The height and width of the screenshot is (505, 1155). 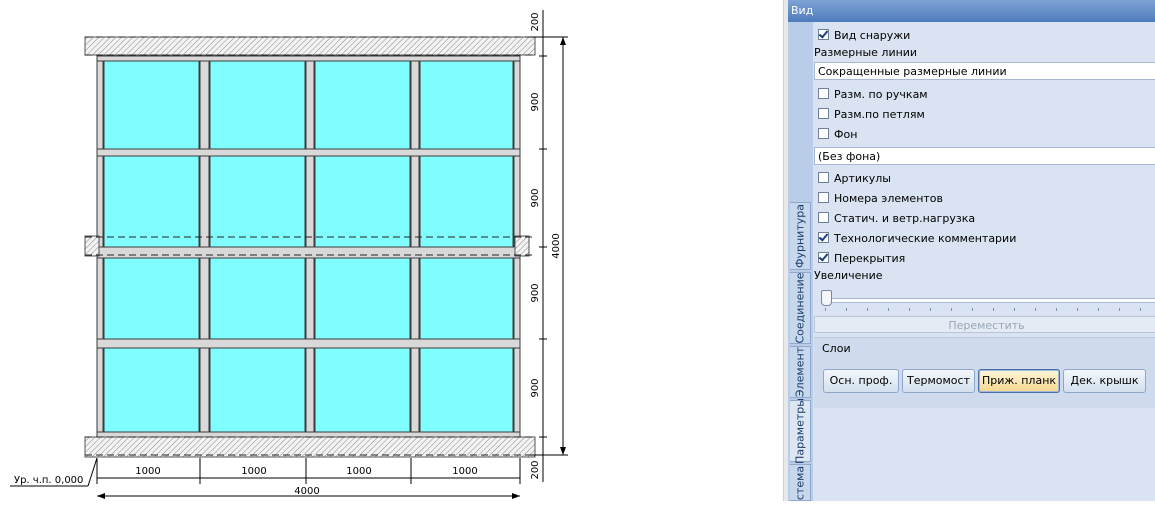 I want to click on tab-system: стема, so click(x=800, y=482).